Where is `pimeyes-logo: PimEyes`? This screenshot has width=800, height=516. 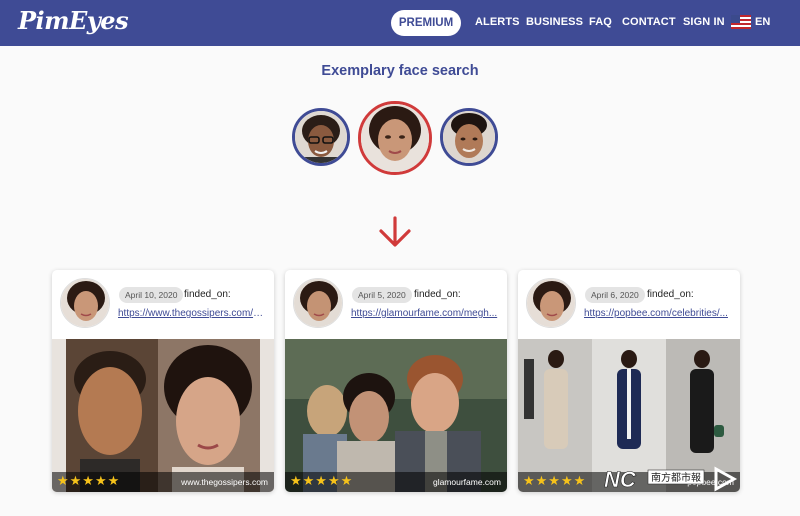
pimeyes-logo: PimEyes is located at coordinates (73, 20).